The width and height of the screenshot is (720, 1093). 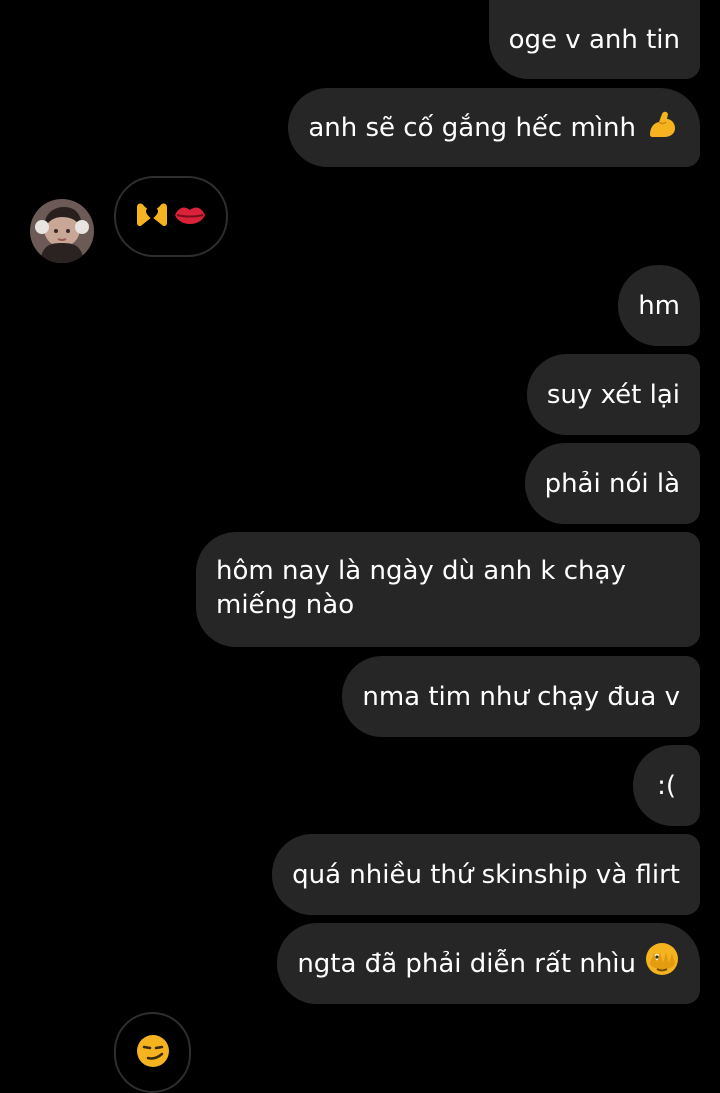 I want to click on message-text: oge v anh tin, so click(x=594, y=39).